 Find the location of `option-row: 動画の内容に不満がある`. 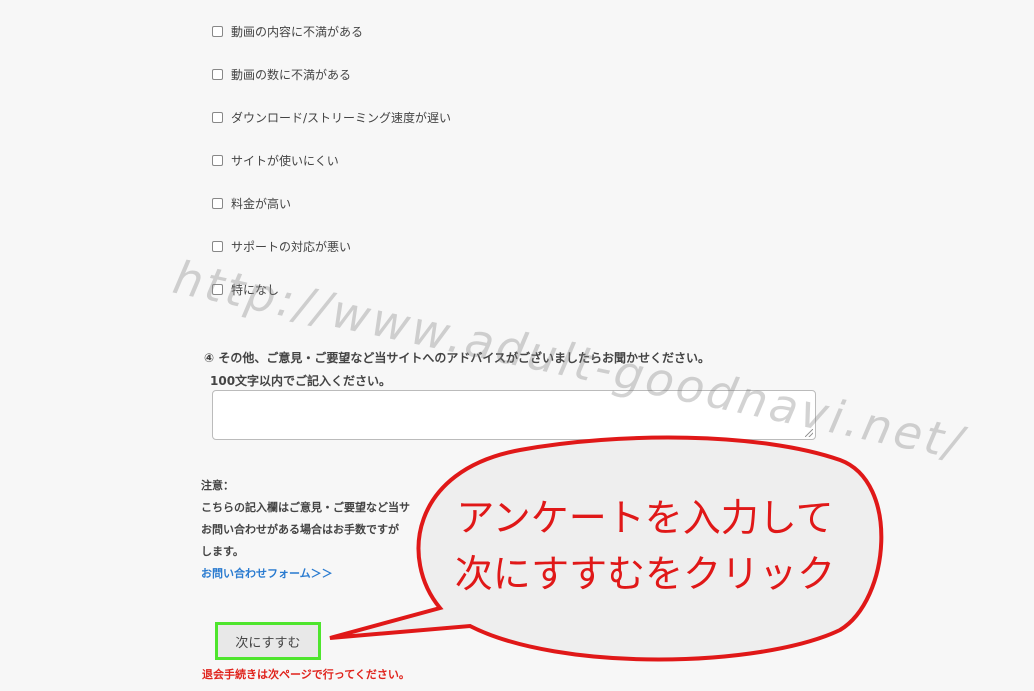

option-row: 動画の内容に不満がある is located at coordinates (331, 31).